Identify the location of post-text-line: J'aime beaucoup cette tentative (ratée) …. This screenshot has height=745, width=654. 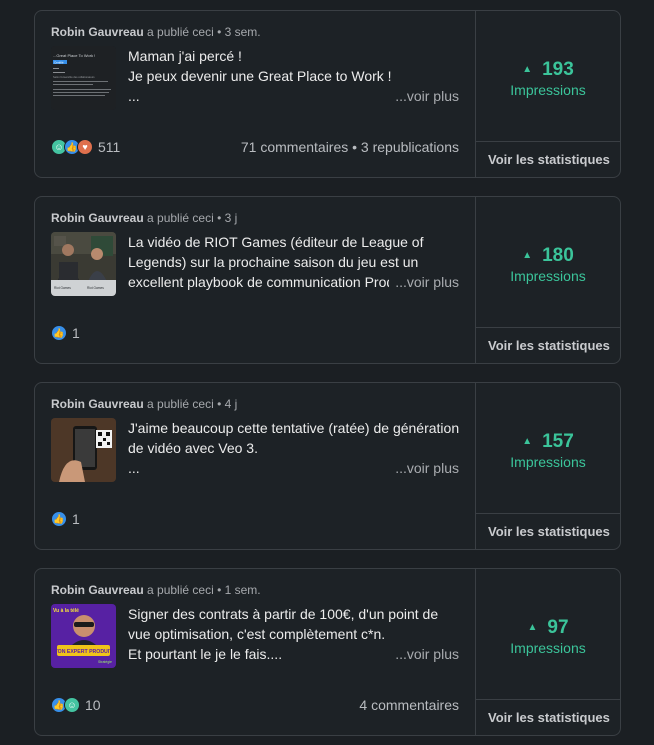
(293, 428).